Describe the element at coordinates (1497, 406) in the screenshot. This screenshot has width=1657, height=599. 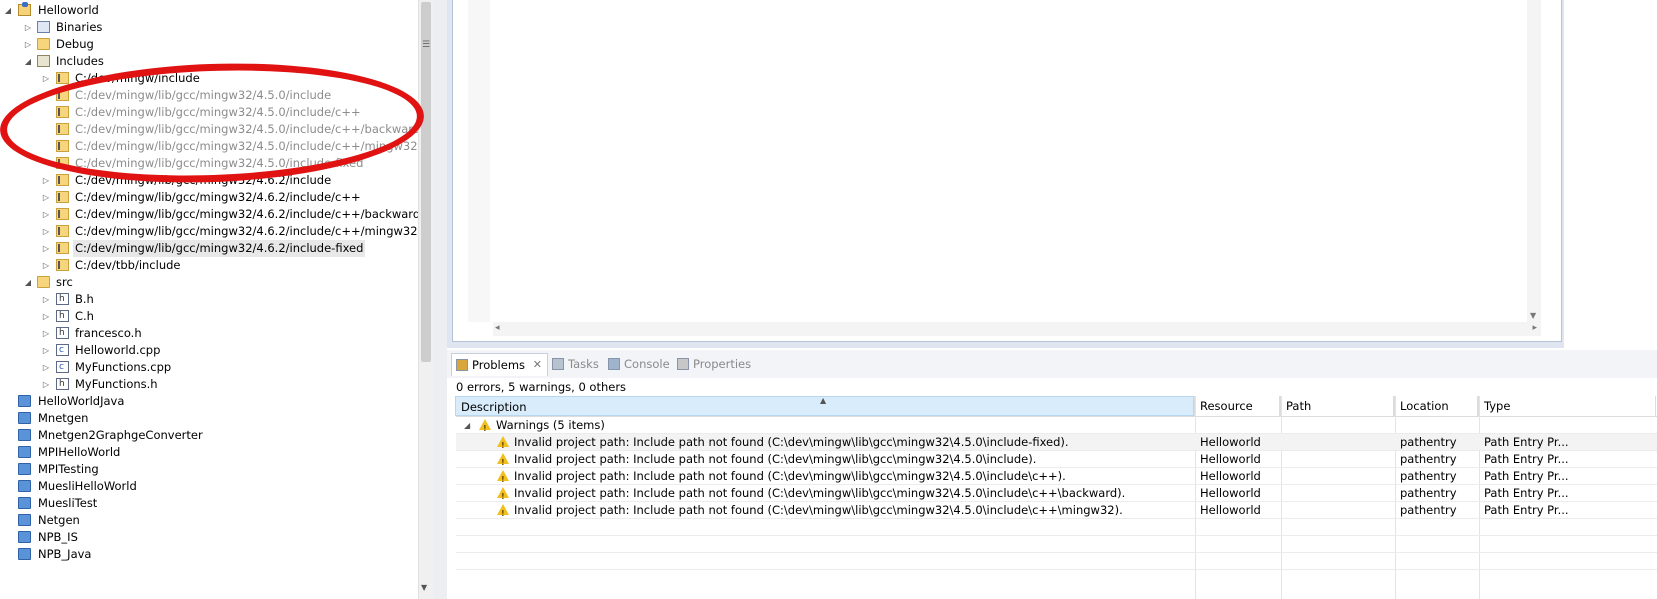
I see `column-header-label: Type` at that location.